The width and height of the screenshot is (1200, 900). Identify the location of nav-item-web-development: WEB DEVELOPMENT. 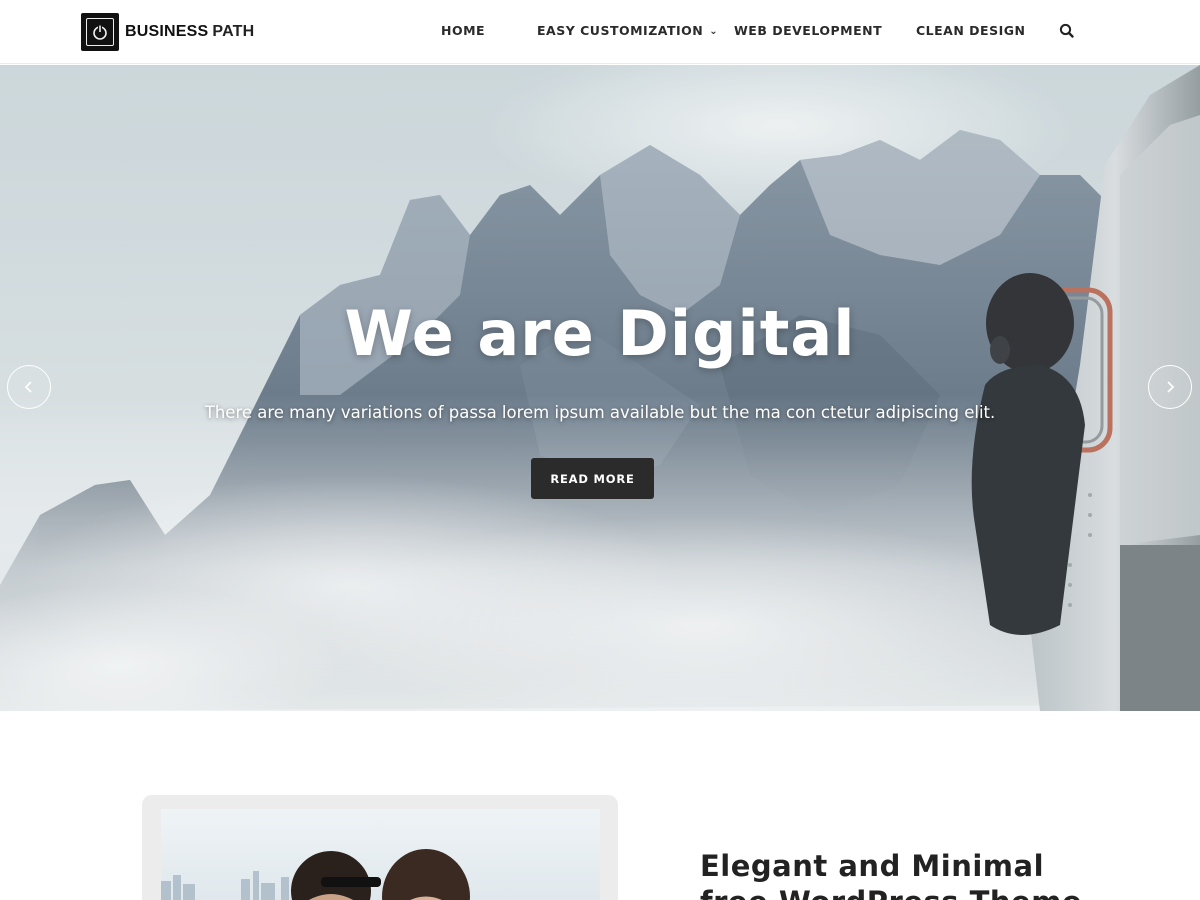
(808, 30).